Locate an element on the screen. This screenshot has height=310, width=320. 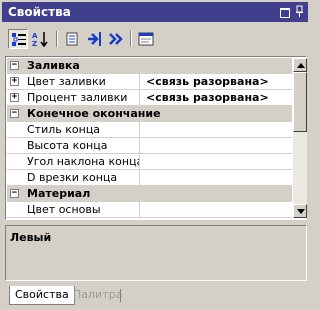
toolbar: A Z is located at coordinates (155, 38).